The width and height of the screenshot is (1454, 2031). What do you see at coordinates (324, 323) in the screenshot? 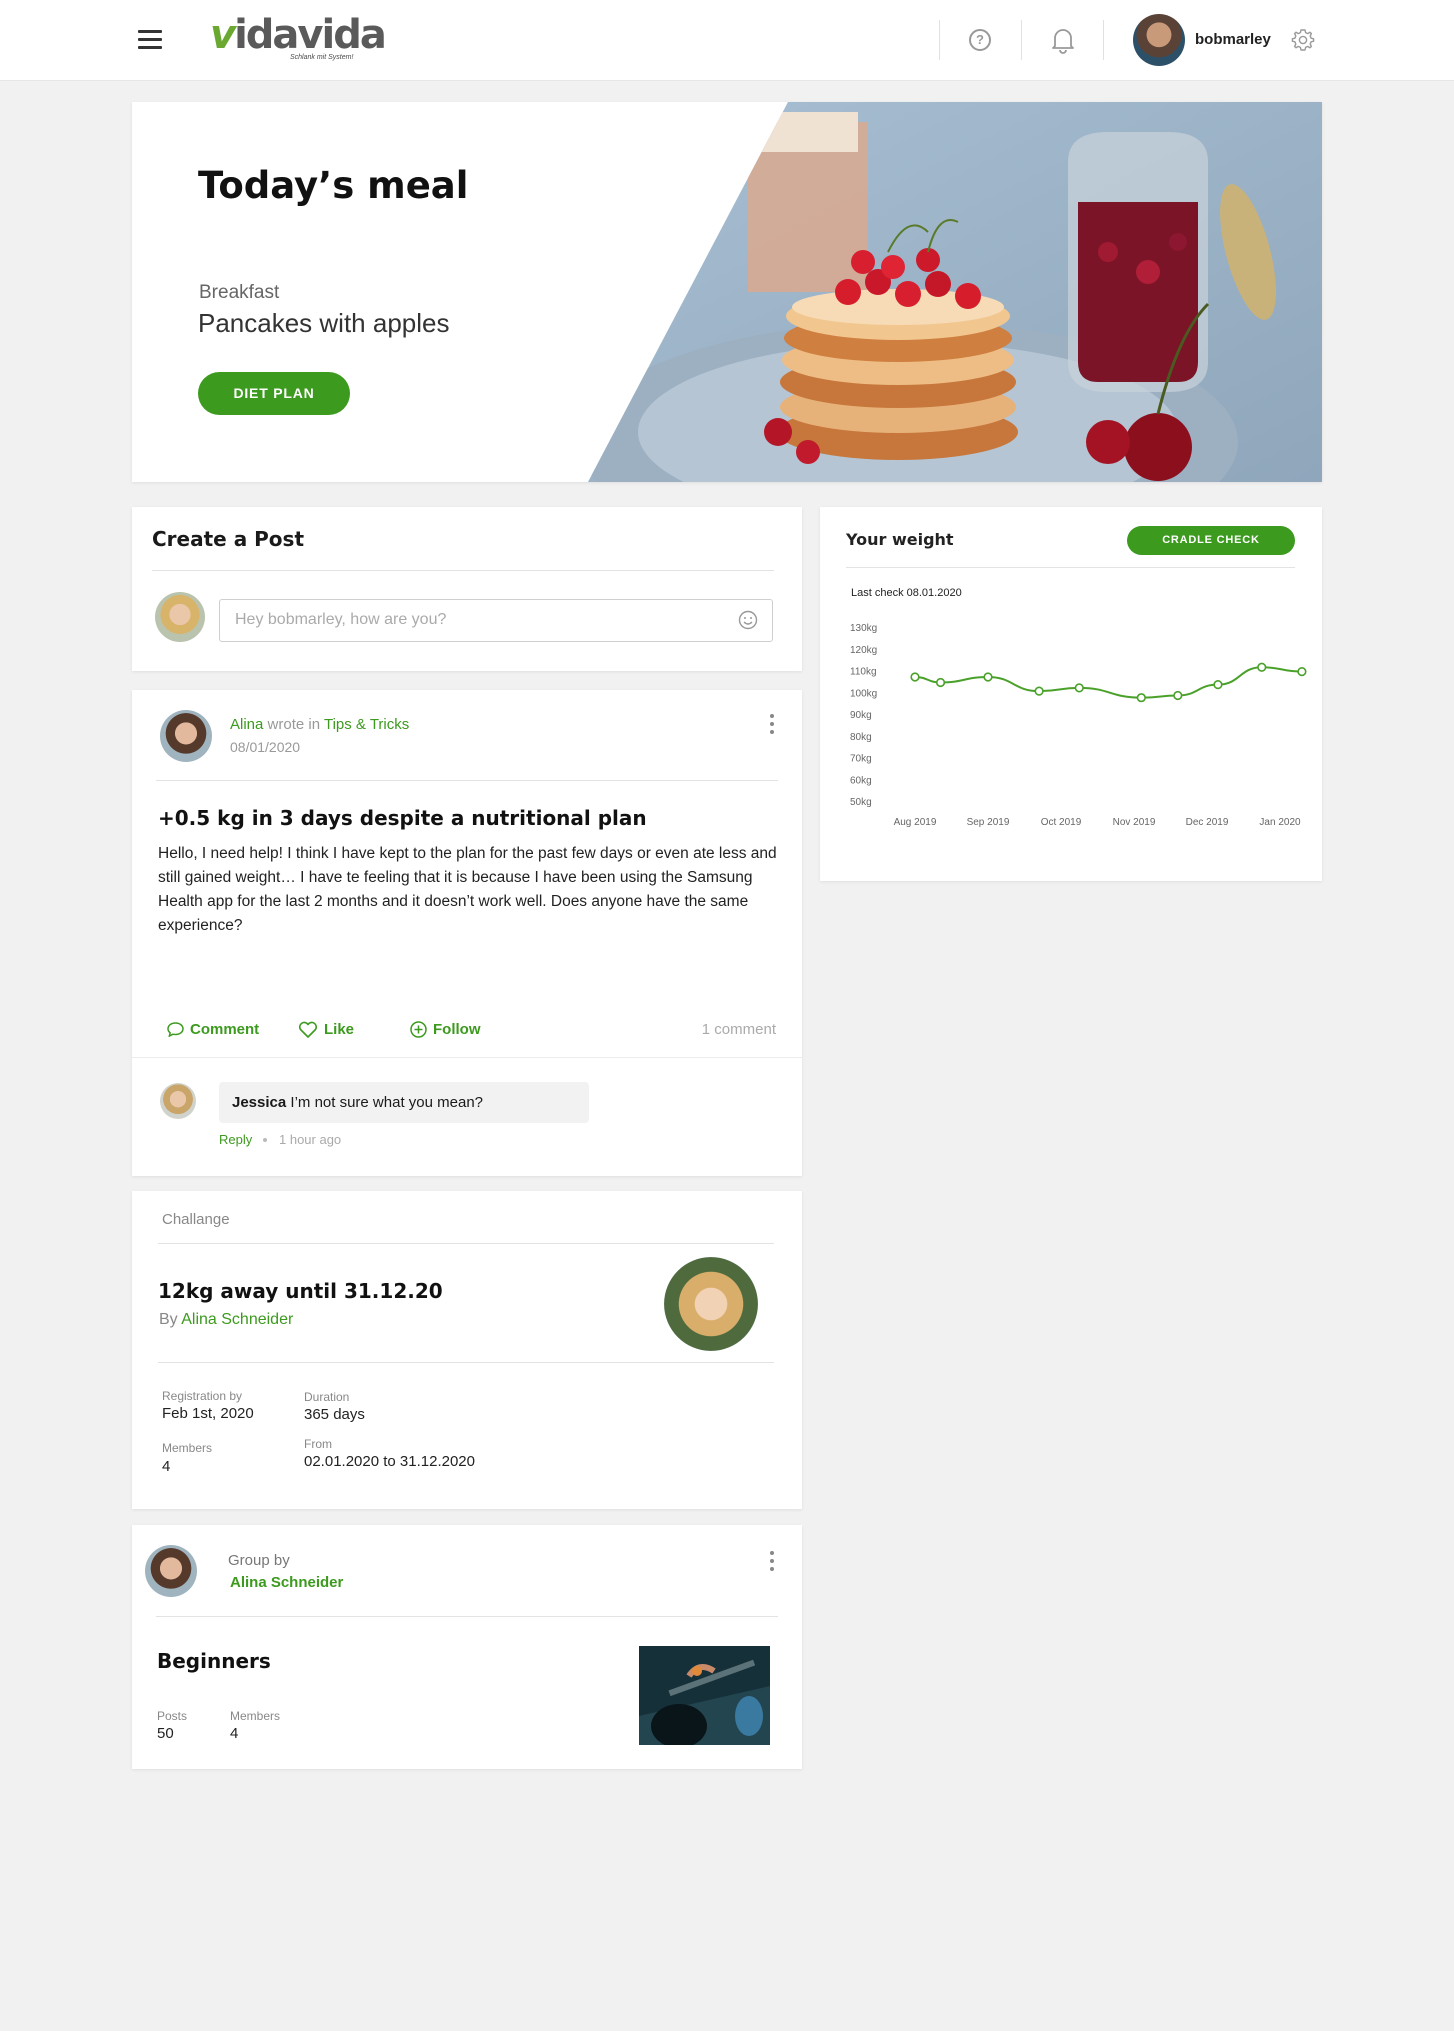
I see `meal-name: Pancakes with apples` at bounding box center [324, 323].